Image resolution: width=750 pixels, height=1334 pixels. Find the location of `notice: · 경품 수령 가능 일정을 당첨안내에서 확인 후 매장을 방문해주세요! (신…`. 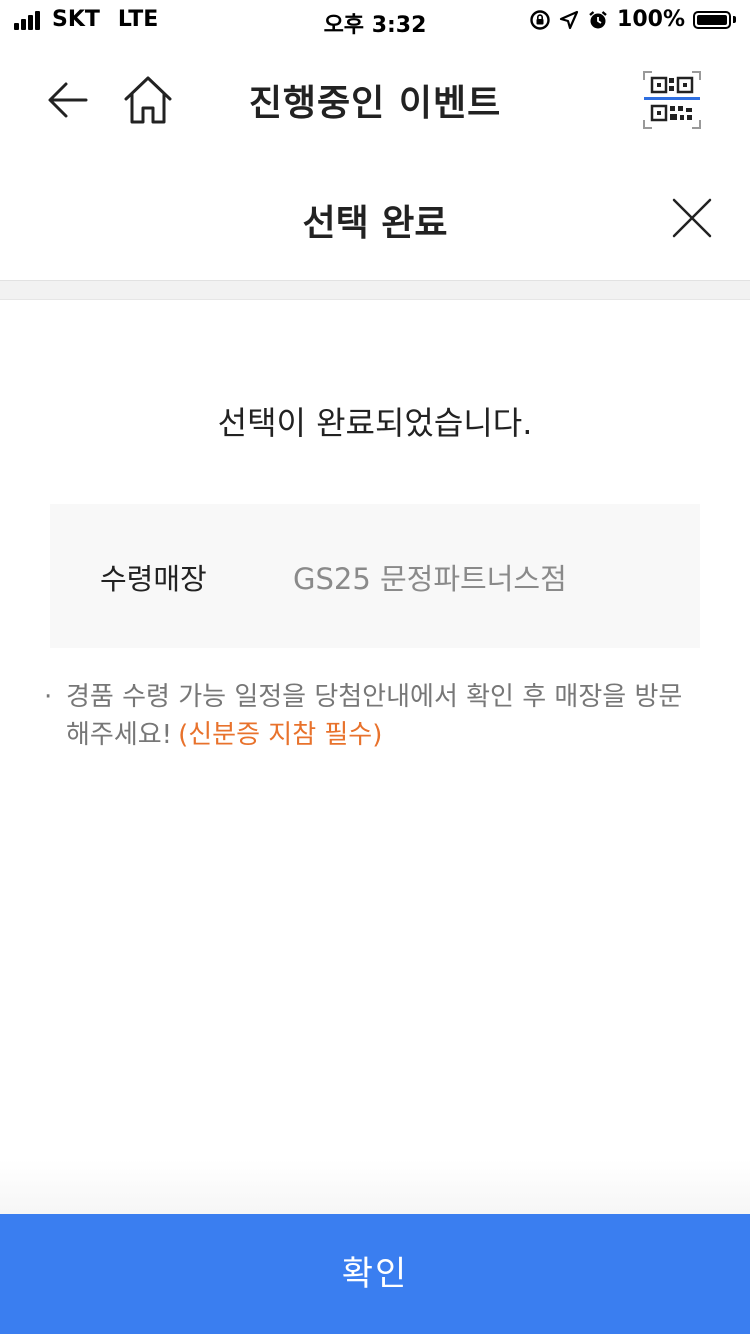

notice: · 경품 수령 가능 일정을 당첨안내에서 확인 후 매장을 방문해주세요! (신… is located at coordinates (364, 716).